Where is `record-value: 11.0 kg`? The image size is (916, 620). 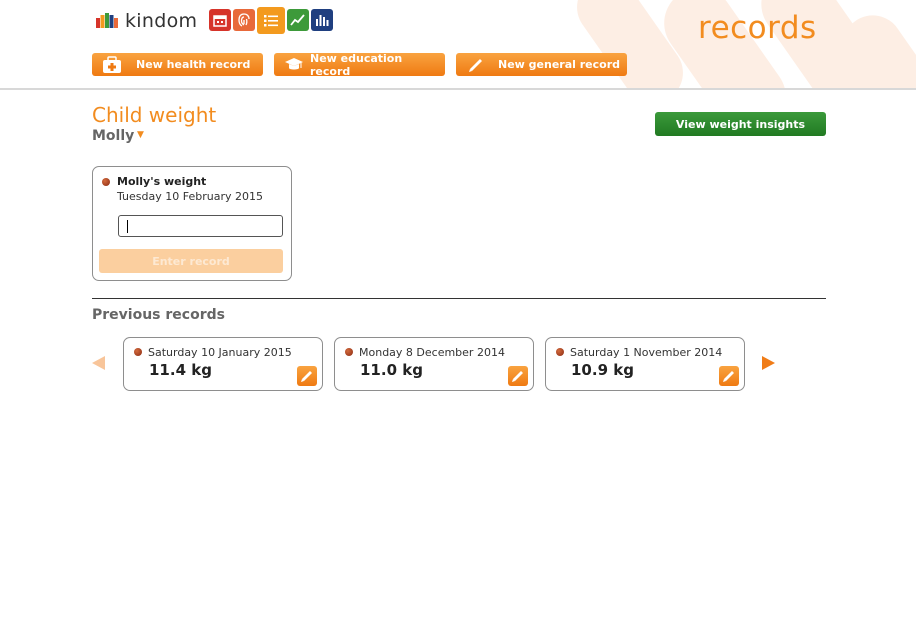
record-value: 11.0 kg is located at coordinates (391, 370).